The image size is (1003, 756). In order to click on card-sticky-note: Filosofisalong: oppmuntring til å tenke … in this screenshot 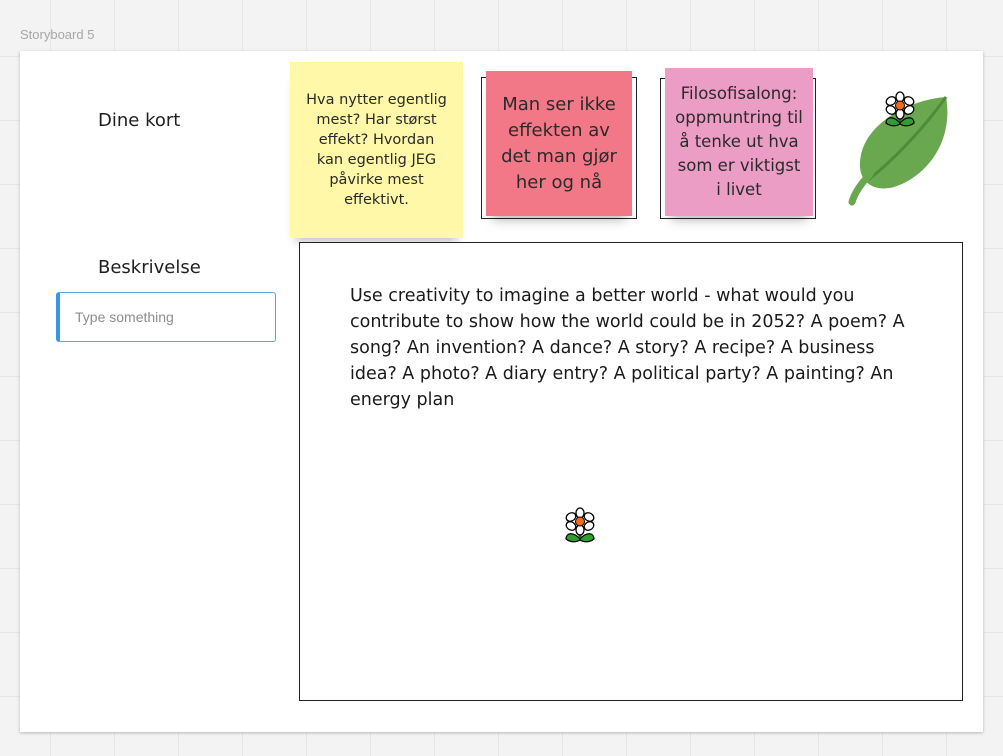, I will do `click(739, 142)`.